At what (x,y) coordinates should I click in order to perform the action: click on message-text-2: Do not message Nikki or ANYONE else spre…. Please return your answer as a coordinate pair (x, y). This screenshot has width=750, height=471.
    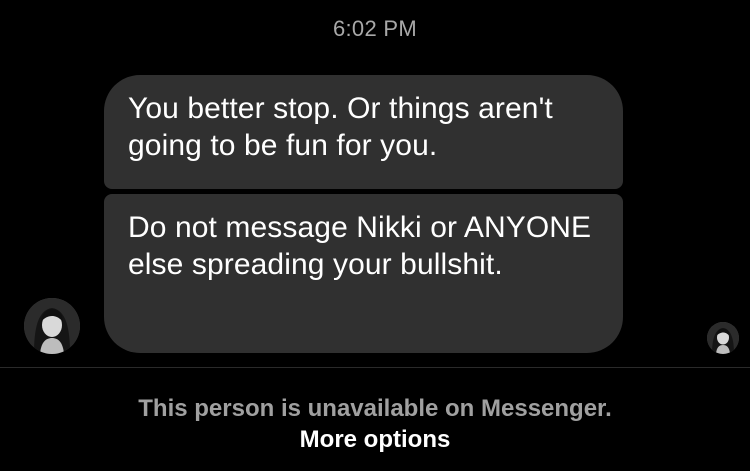
    Looking at the image, I should click on (360, 246).